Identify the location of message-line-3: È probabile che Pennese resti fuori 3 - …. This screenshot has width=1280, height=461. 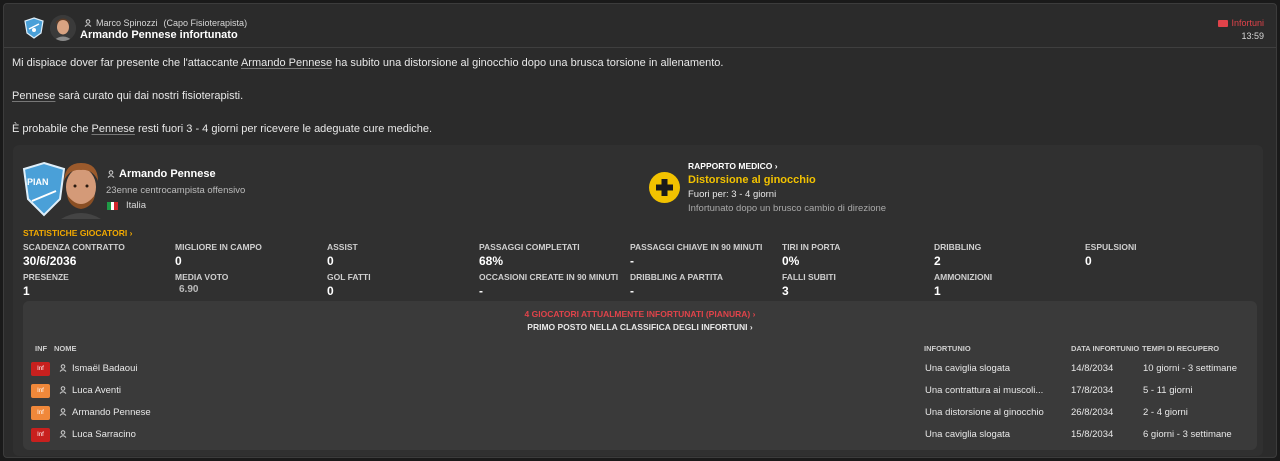
(222, 129).